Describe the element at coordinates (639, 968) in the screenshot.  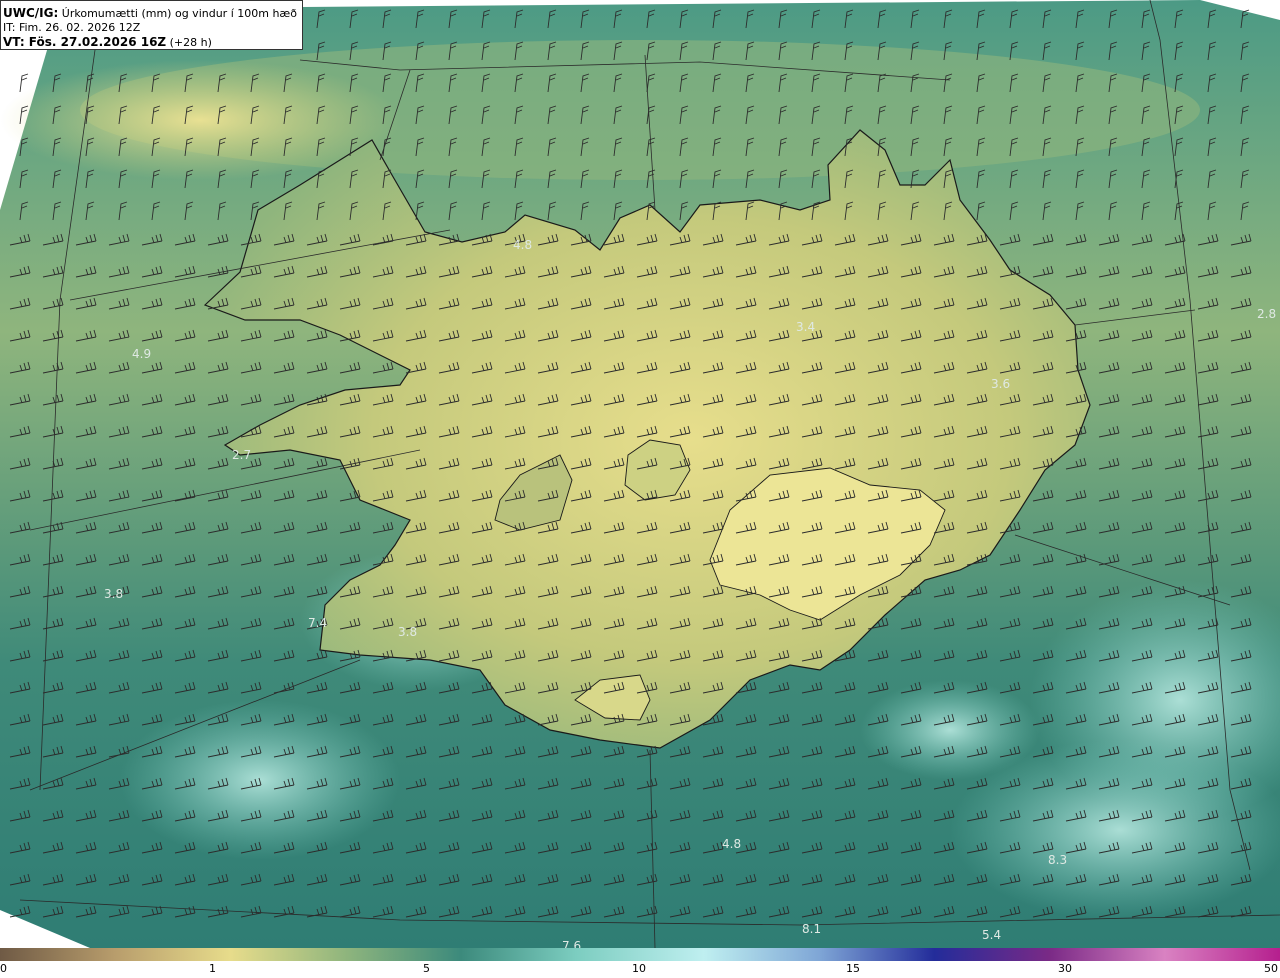
I see `colorbar-tick: 10` at that location.